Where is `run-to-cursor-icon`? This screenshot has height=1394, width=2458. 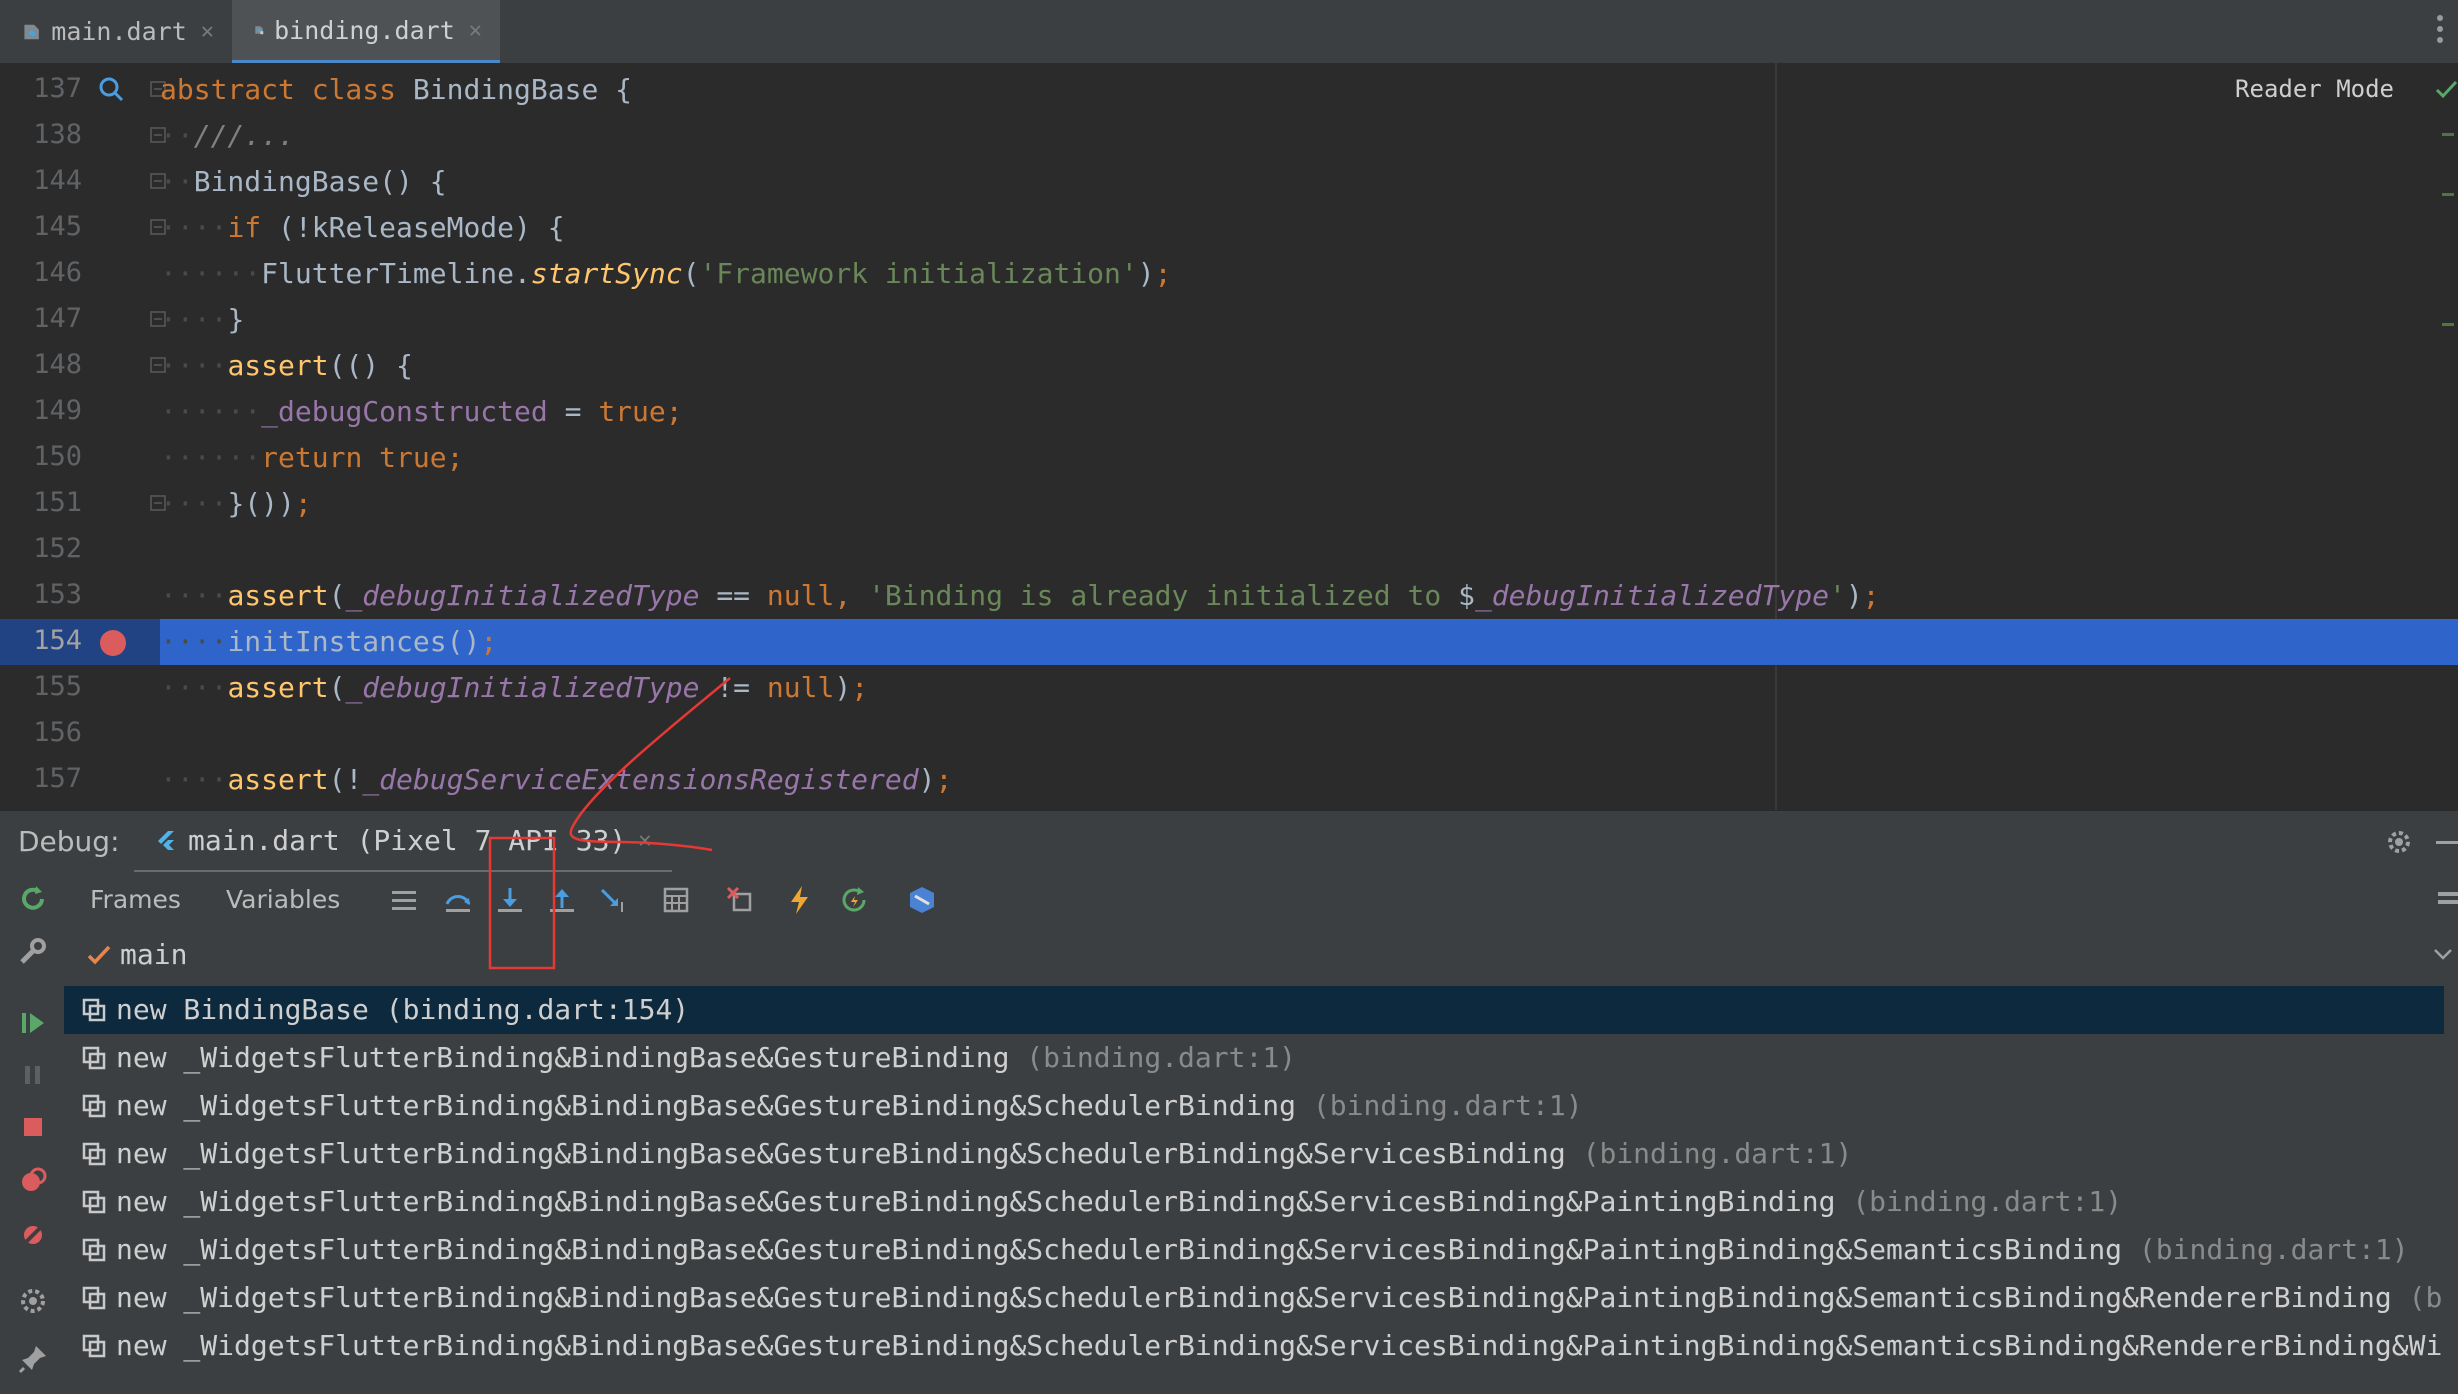 run-to-cursor-icon is located at coordinates (614, 900).